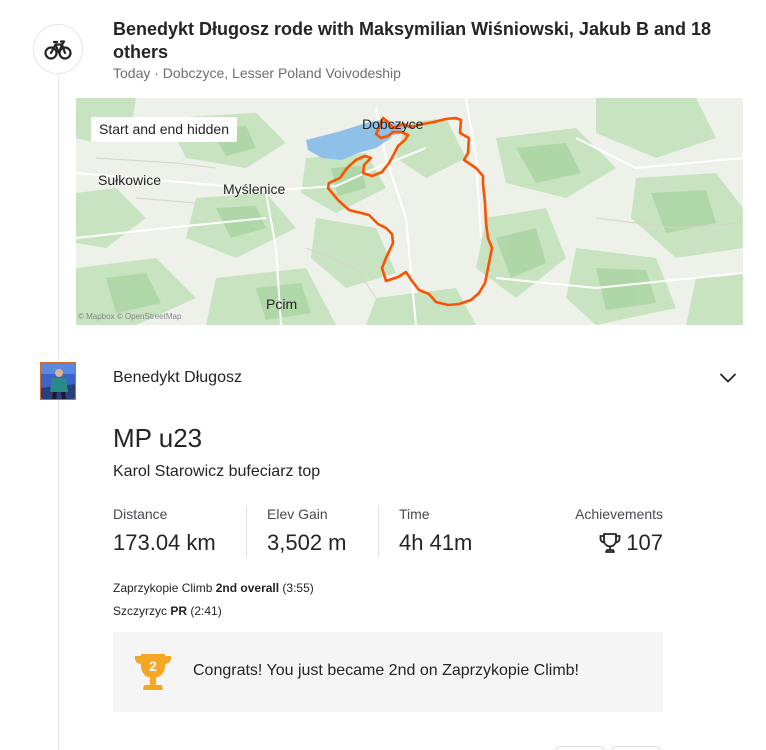  I want to click on achievements-count: 107, so click(644, 542).